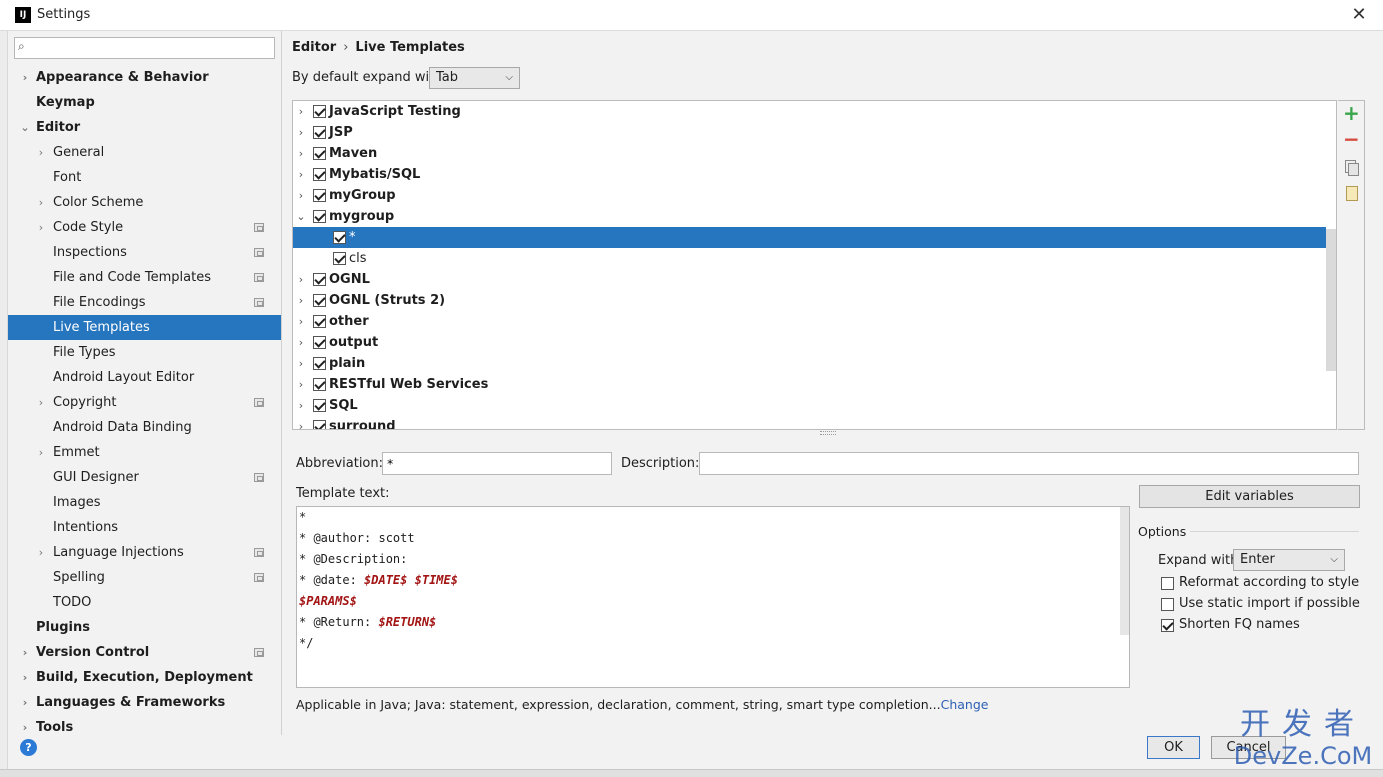 This screenshot has height=777, width=1383. I want to click on template-item-star: *, so click(809, 237).